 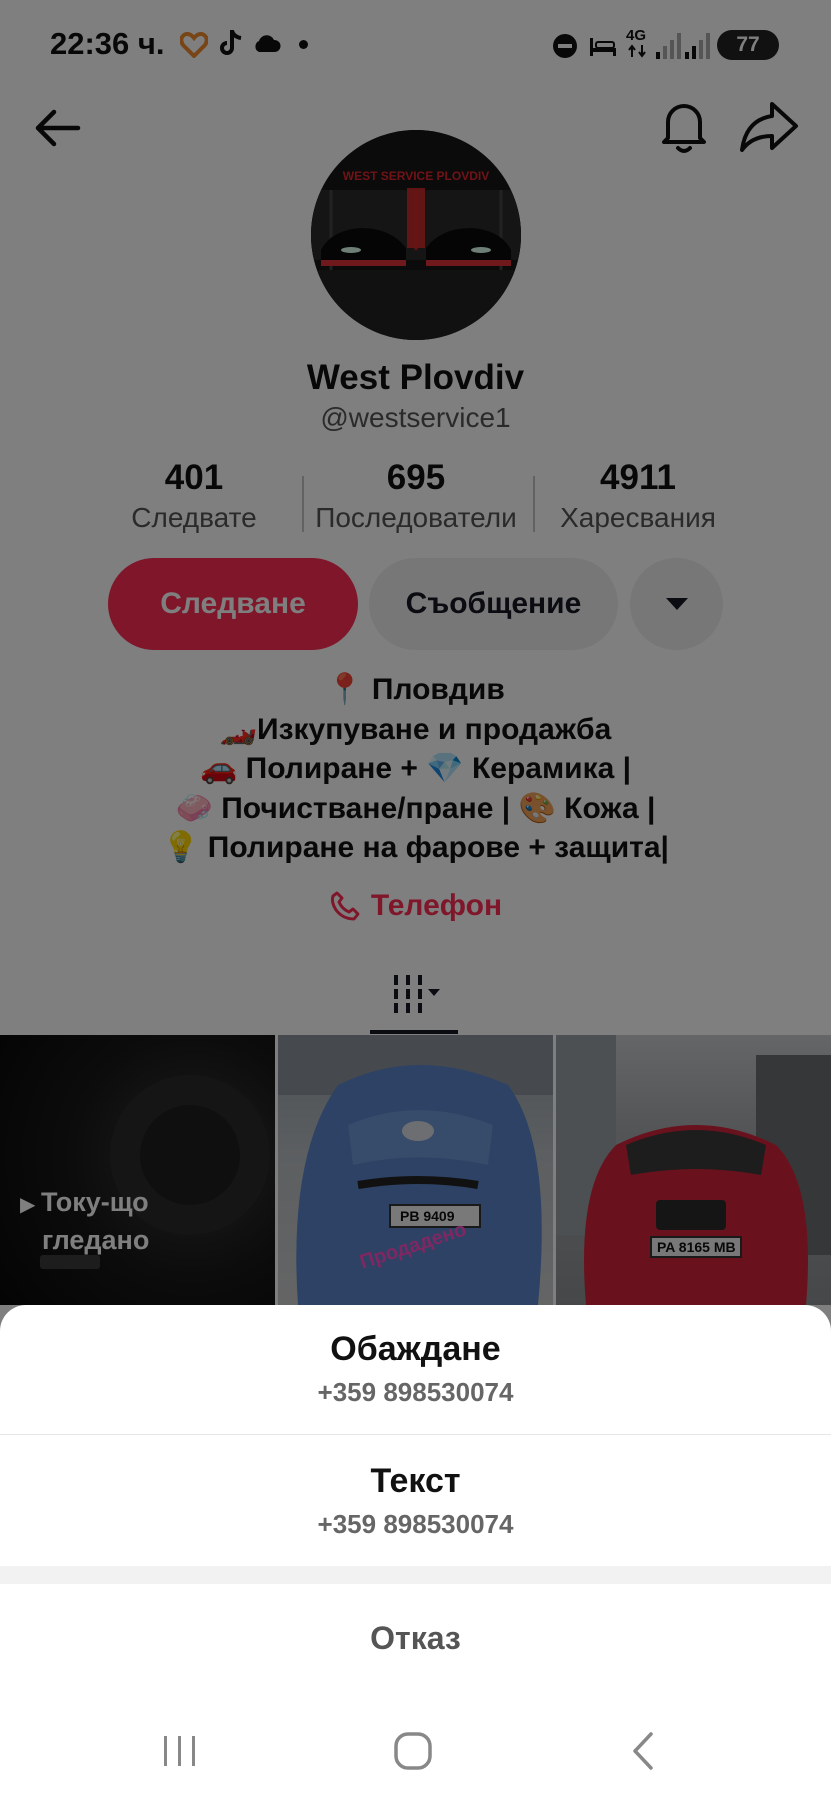 I want to click on divider, so click(x=415, y=1434).